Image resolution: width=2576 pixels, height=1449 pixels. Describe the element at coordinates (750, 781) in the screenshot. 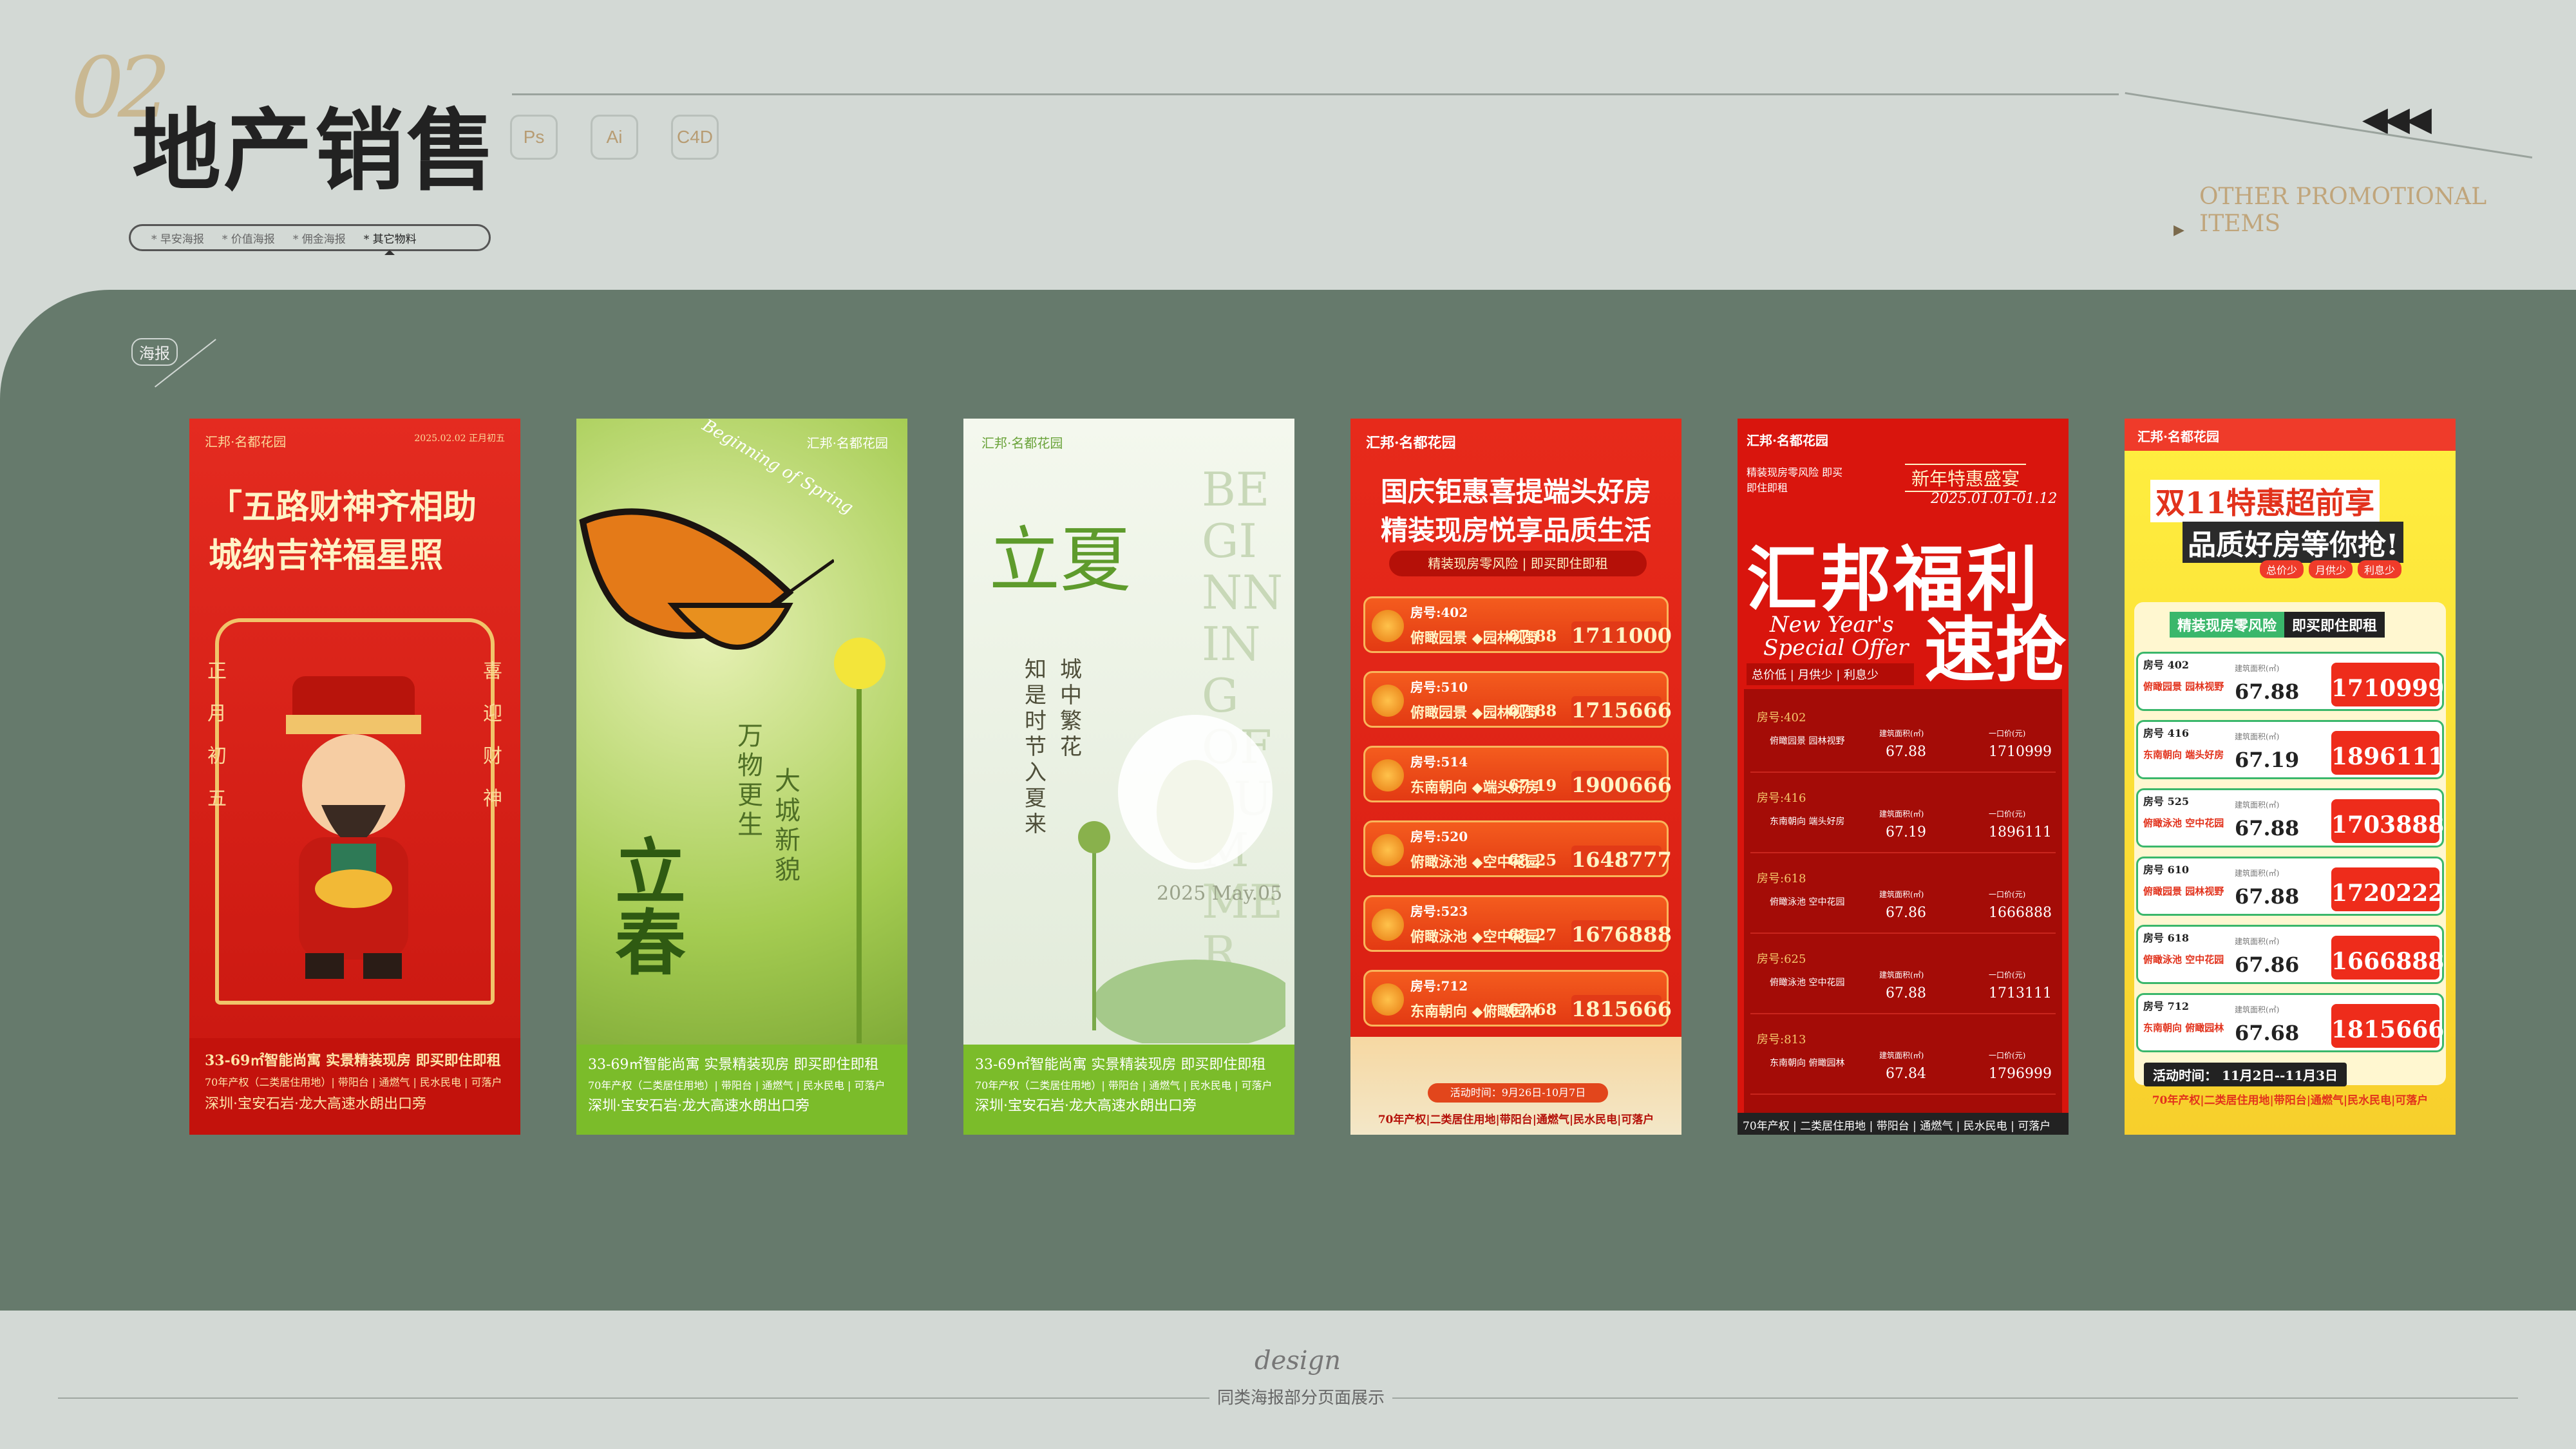

I see `vertical-text-2: 万物更生` at that location.